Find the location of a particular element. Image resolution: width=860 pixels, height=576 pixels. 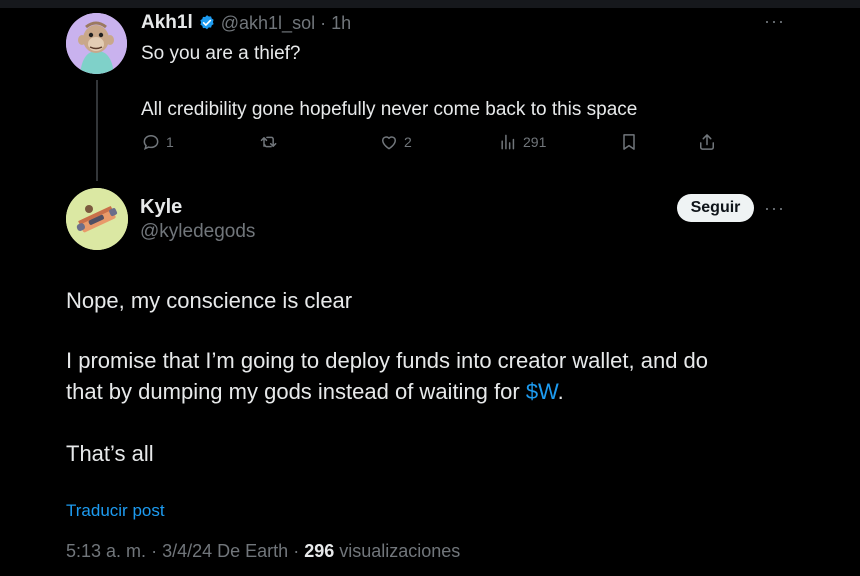

author-name: Akh1l is located at coordinates (167, 23).